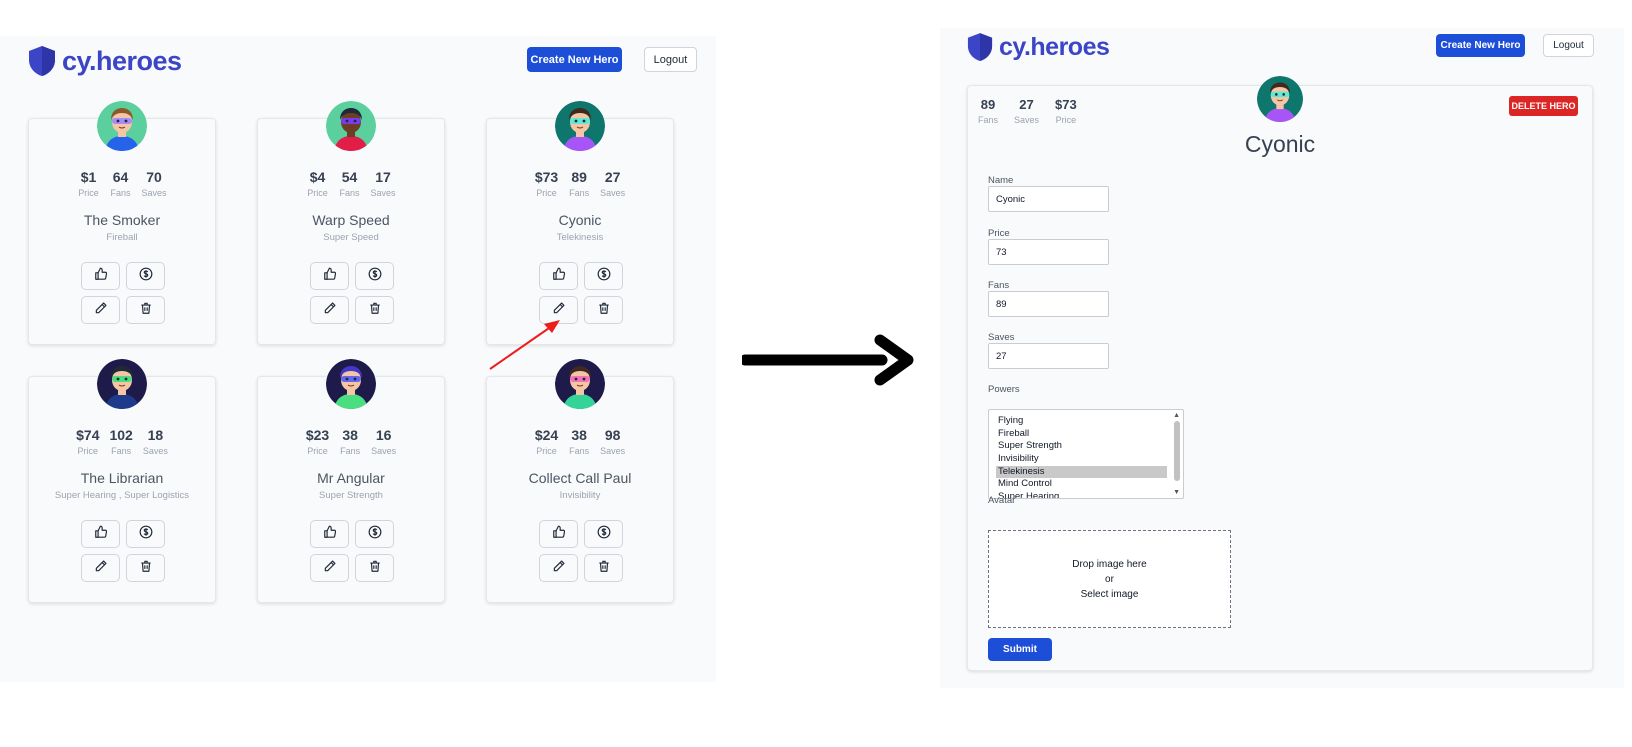 The height and width of the screenshot is (747, 1632). What do you see at coordinates (988, 104) in the screenshot?
I see `fans-value: 89` at bounding box center [988, 104].